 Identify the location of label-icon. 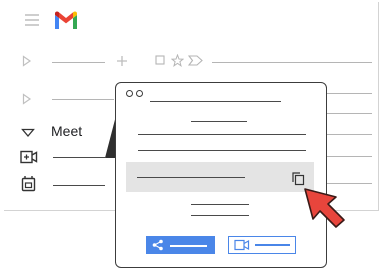
(196, 60).